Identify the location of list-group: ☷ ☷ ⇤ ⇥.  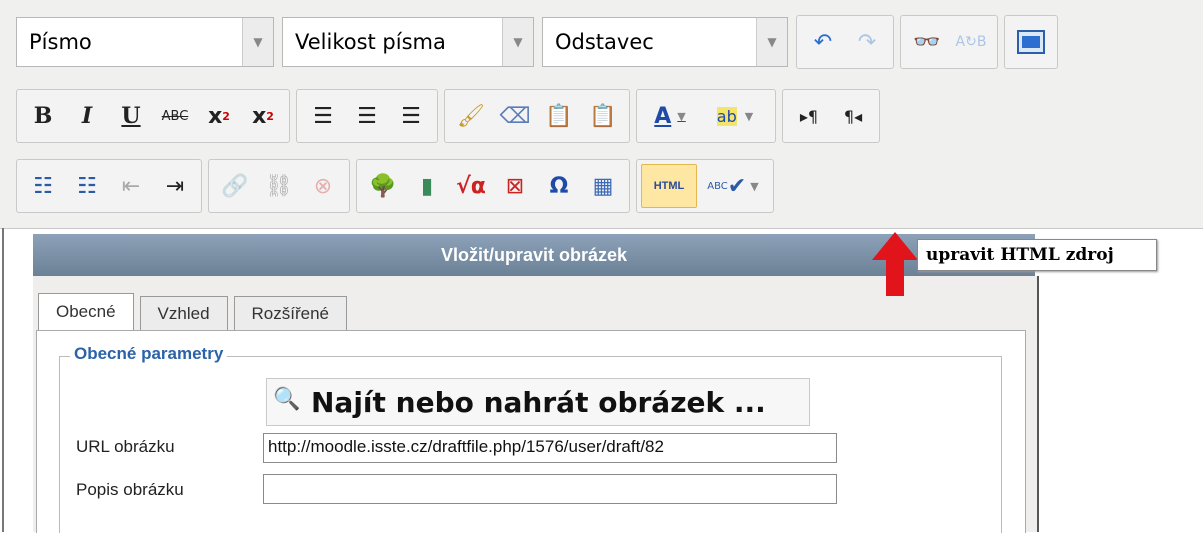
(109, 186).